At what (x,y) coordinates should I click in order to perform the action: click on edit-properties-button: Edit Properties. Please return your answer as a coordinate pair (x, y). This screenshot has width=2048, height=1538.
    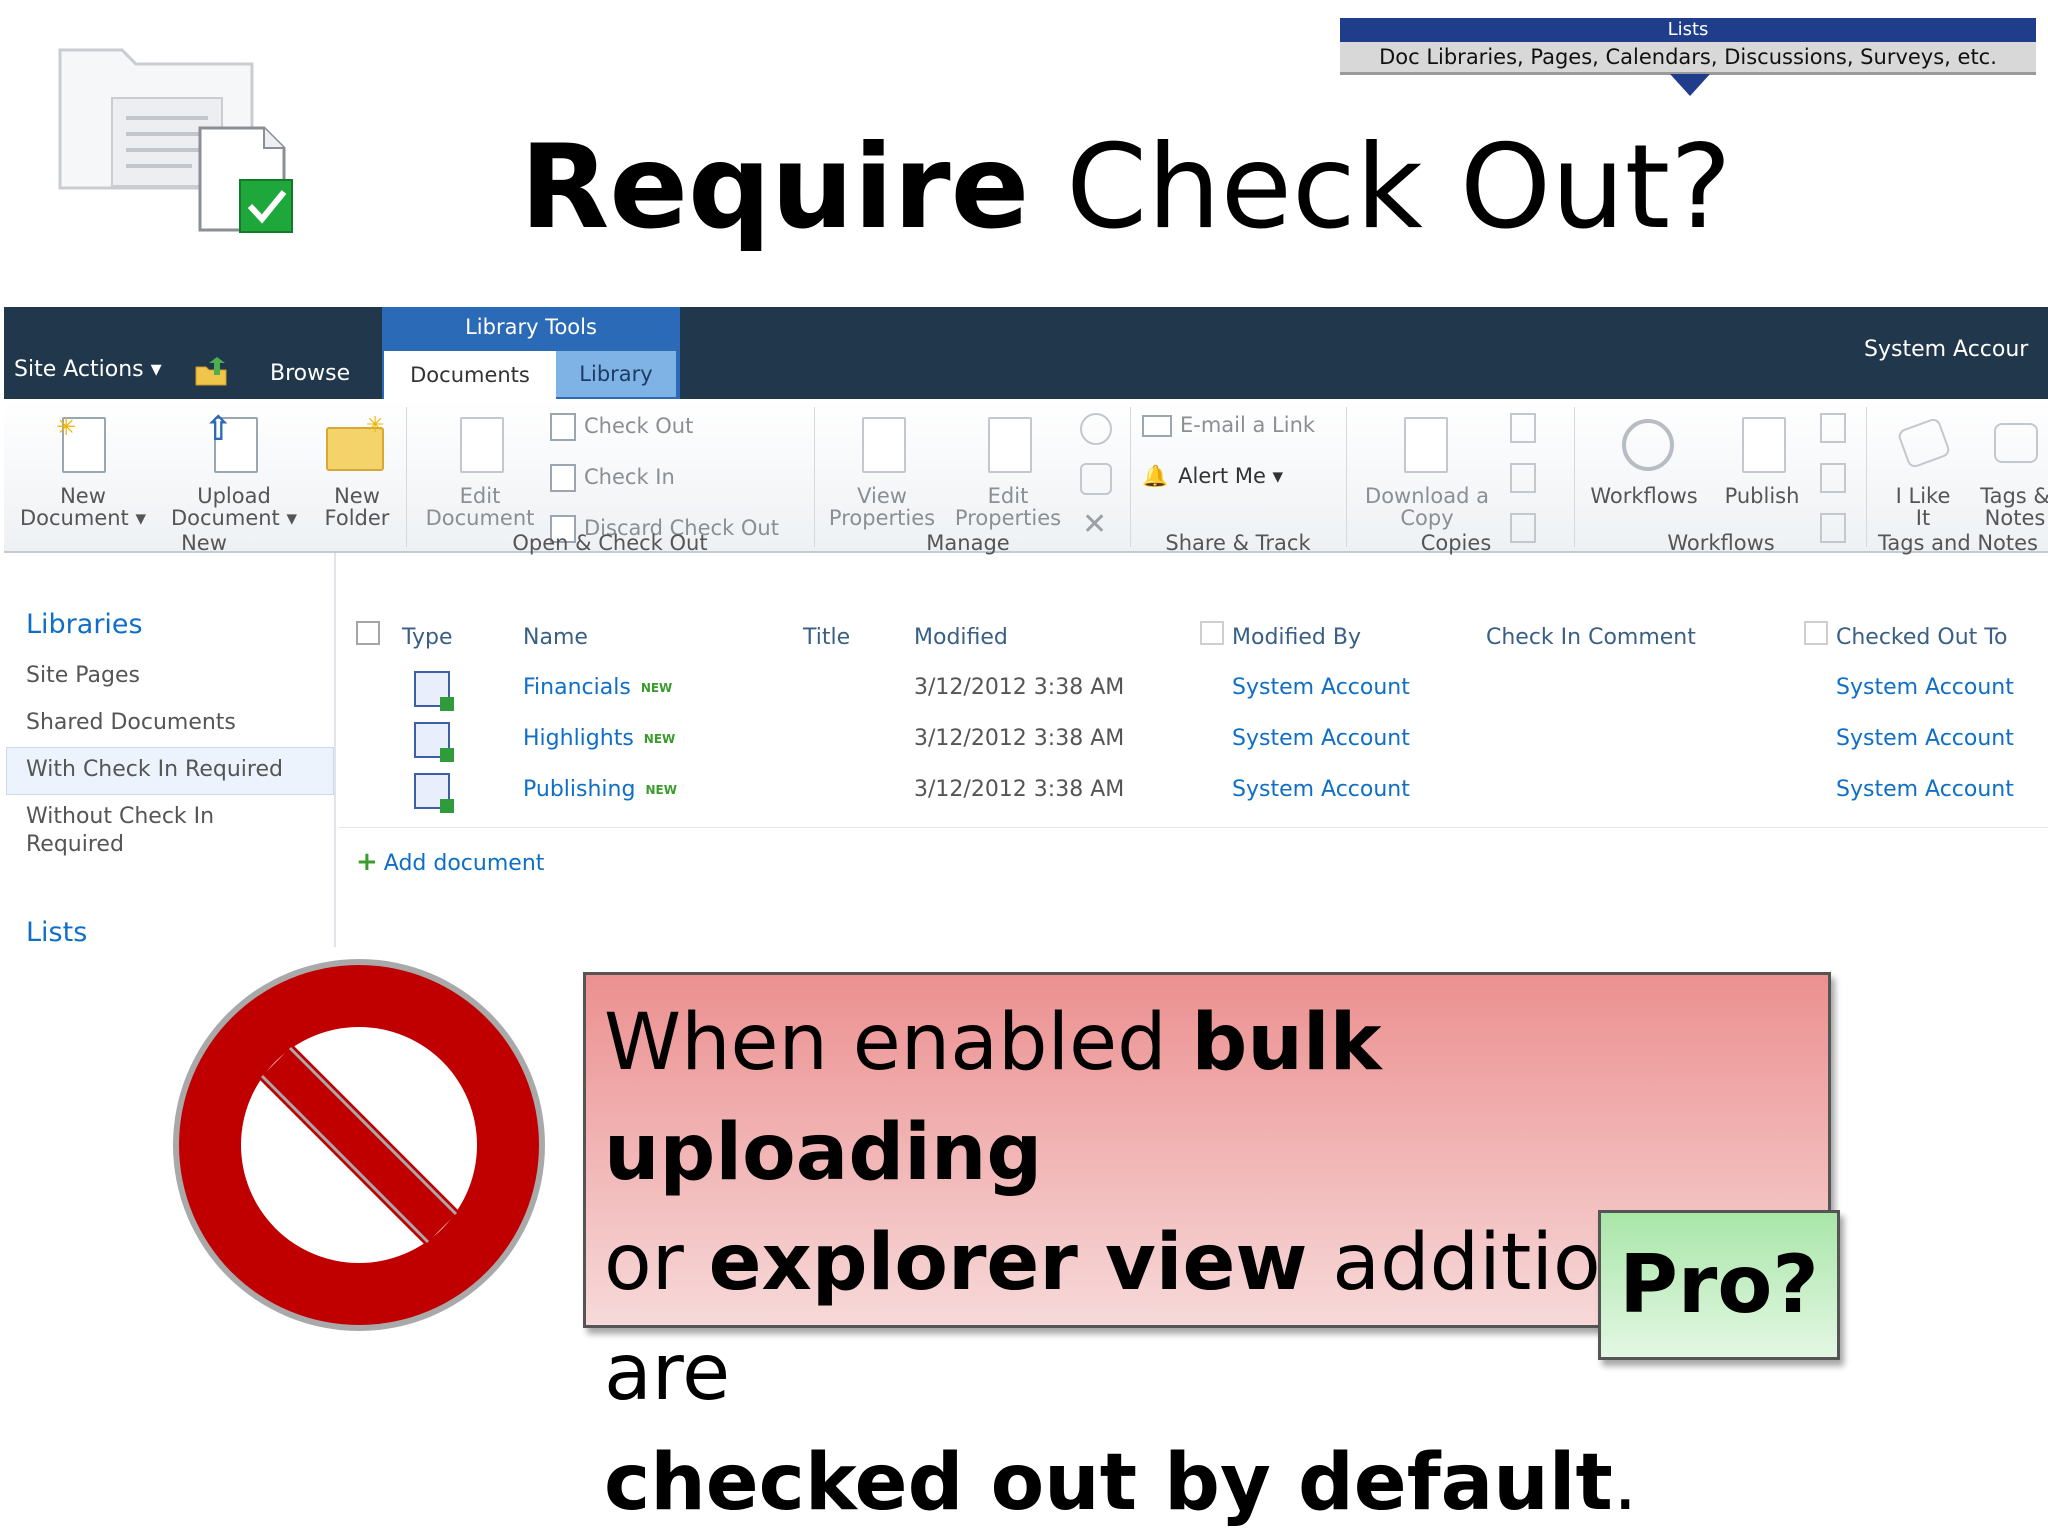
    Looking at the image, I should click on (1008, 470).